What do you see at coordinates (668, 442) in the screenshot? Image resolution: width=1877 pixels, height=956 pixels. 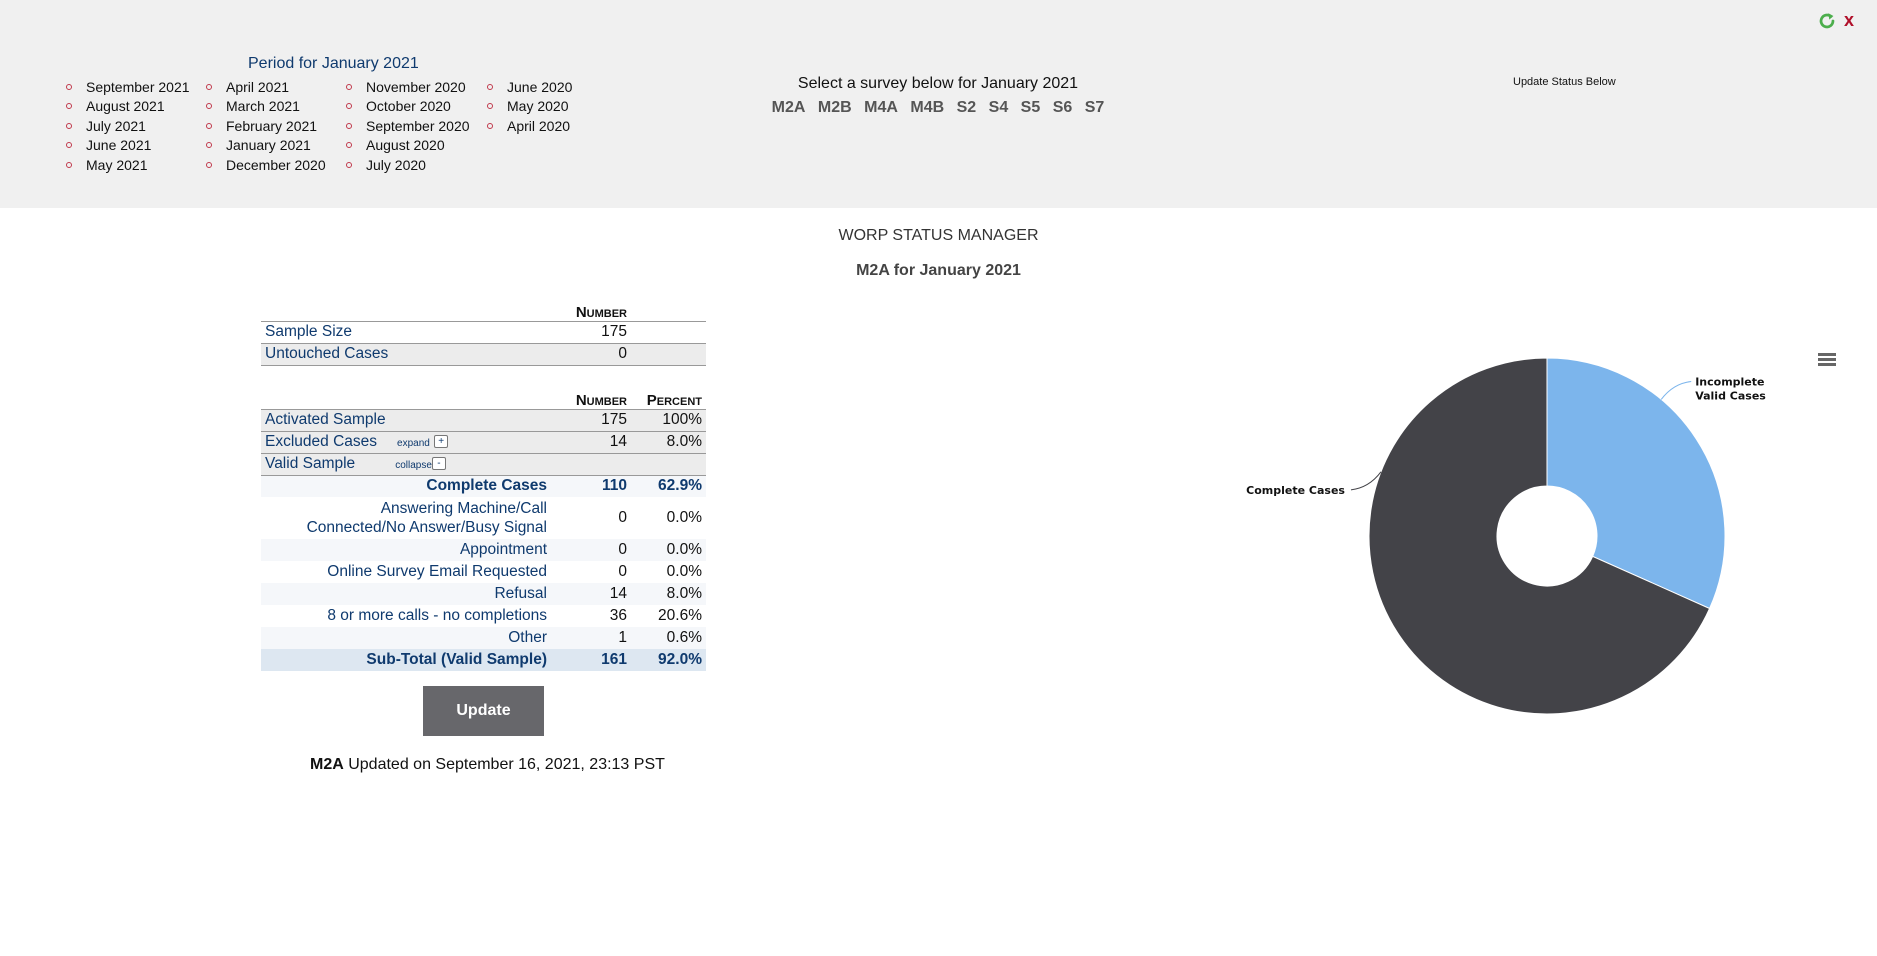 I see `row-percent: 8.0%` at bounding box center [668, 442].